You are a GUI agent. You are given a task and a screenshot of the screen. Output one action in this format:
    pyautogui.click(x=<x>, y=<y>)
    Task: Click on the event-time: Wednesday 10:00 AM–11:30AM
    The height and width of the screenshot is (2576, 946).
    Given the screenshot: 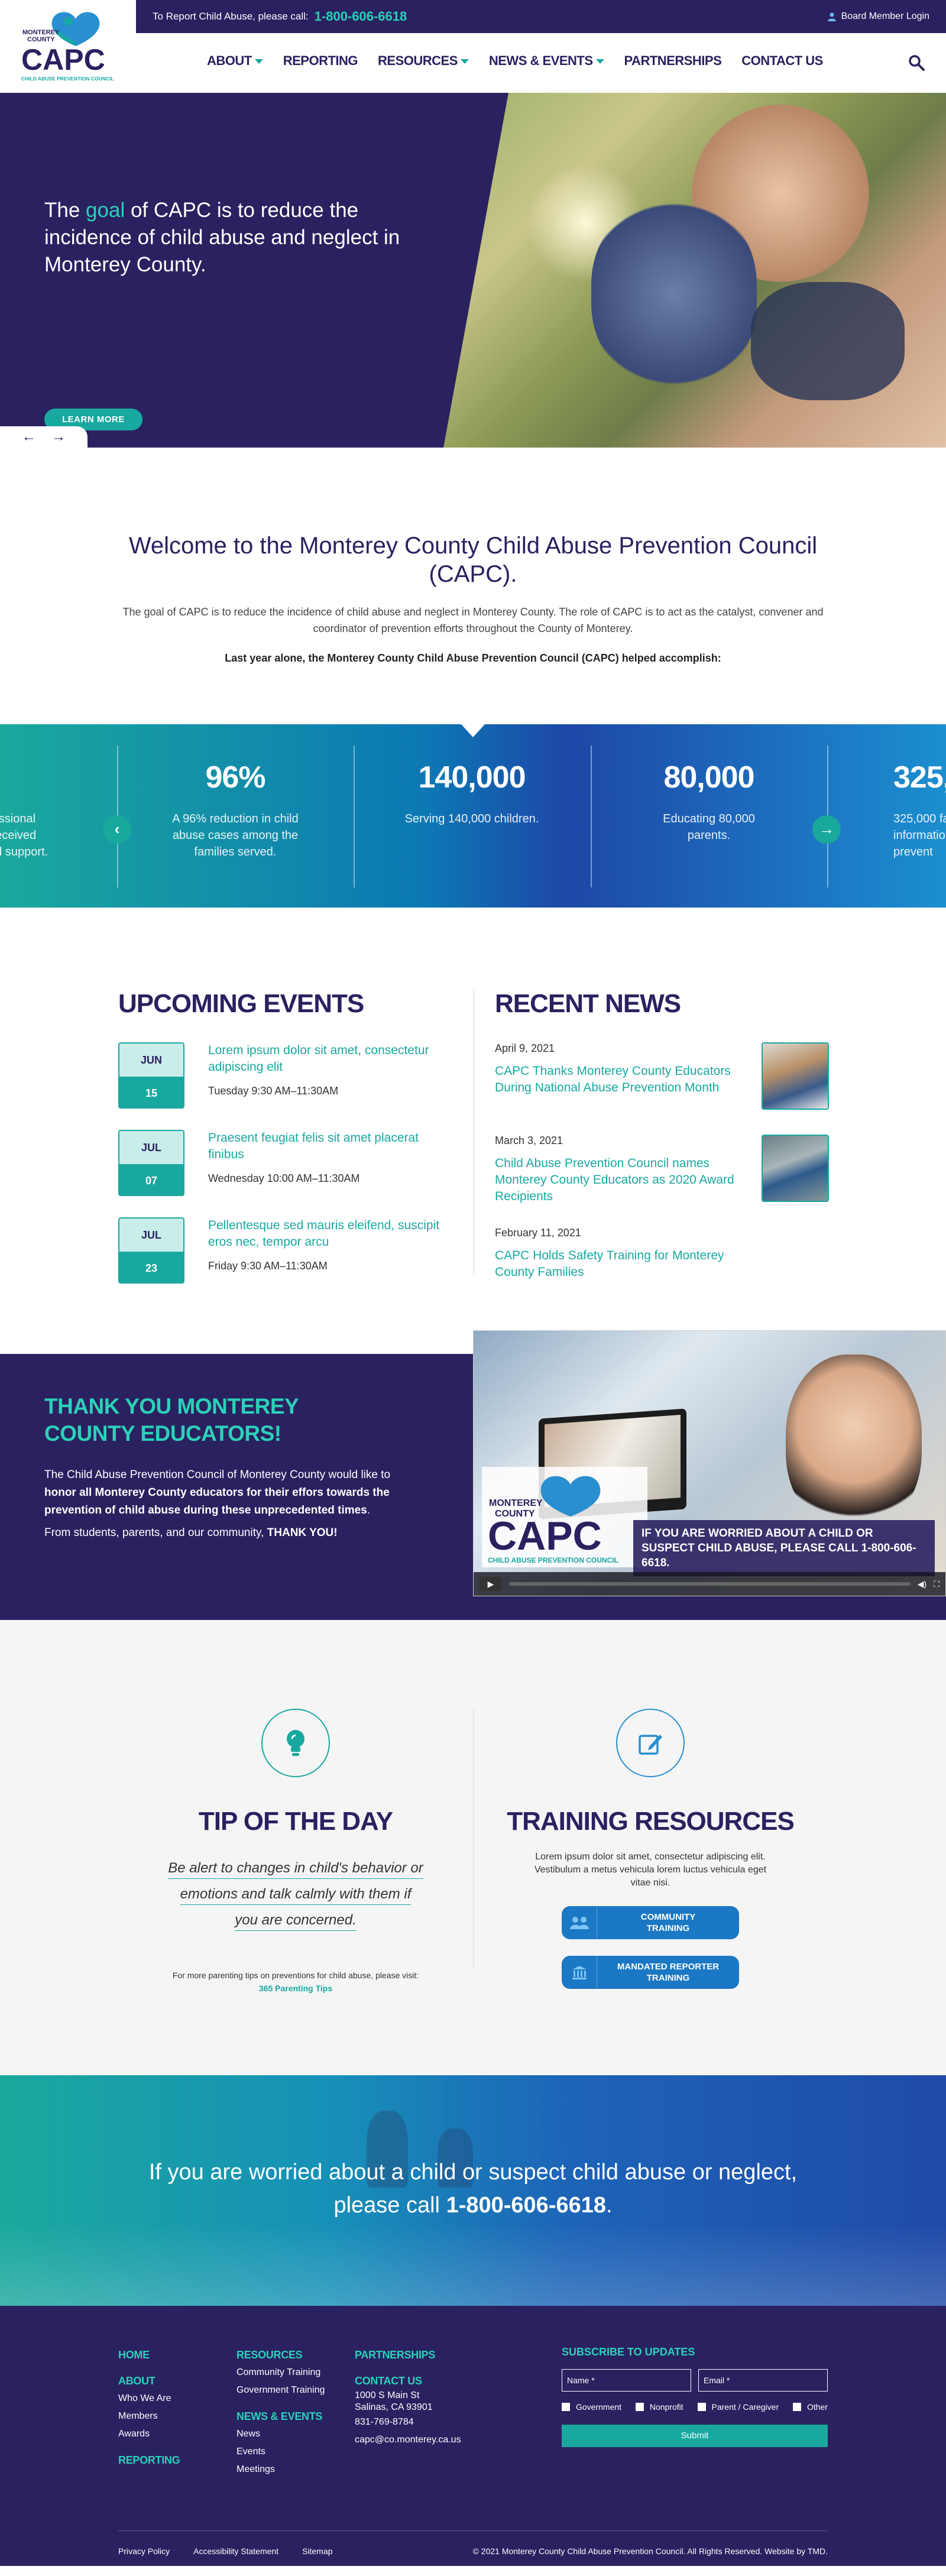 What is the action you would take?
    pyautogui.click(x=284, y=1178)
    